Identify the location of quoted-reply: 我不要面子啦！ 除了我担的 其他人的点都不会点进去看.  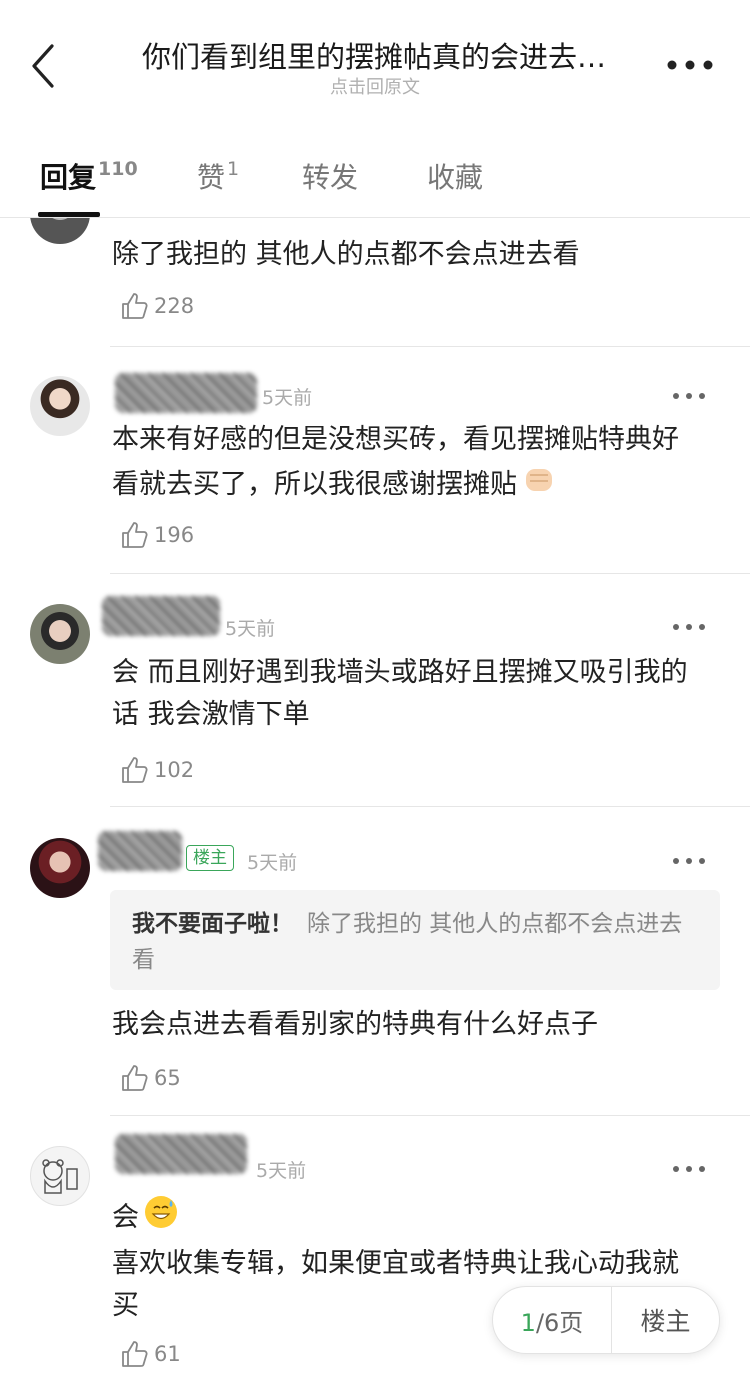
(415, 940).